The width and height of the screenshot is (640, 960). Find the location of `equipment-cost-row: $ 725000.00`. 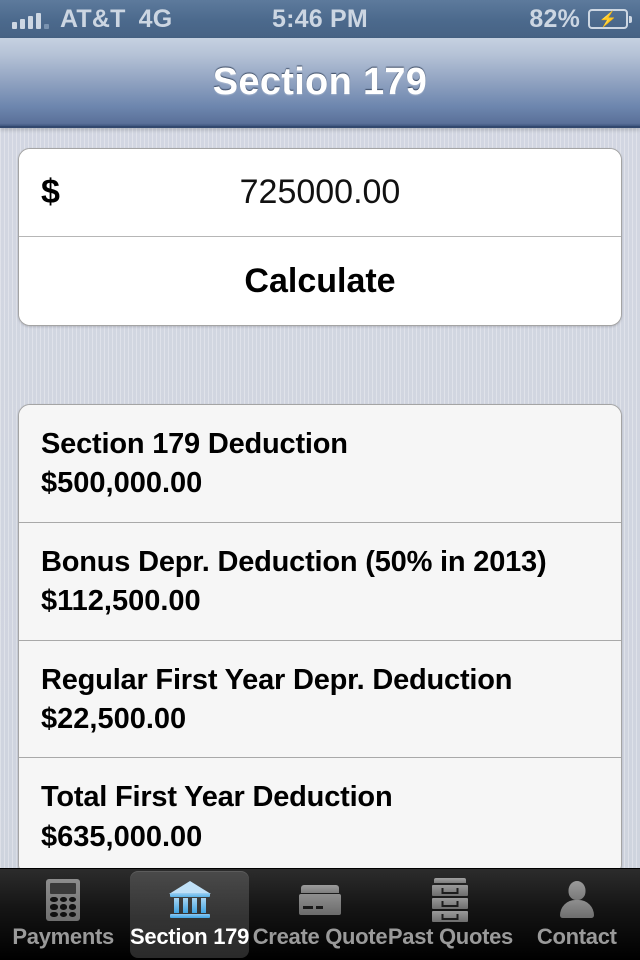

equipment-cost-row: $ 725000.00 is located at coordinates (320, 193).